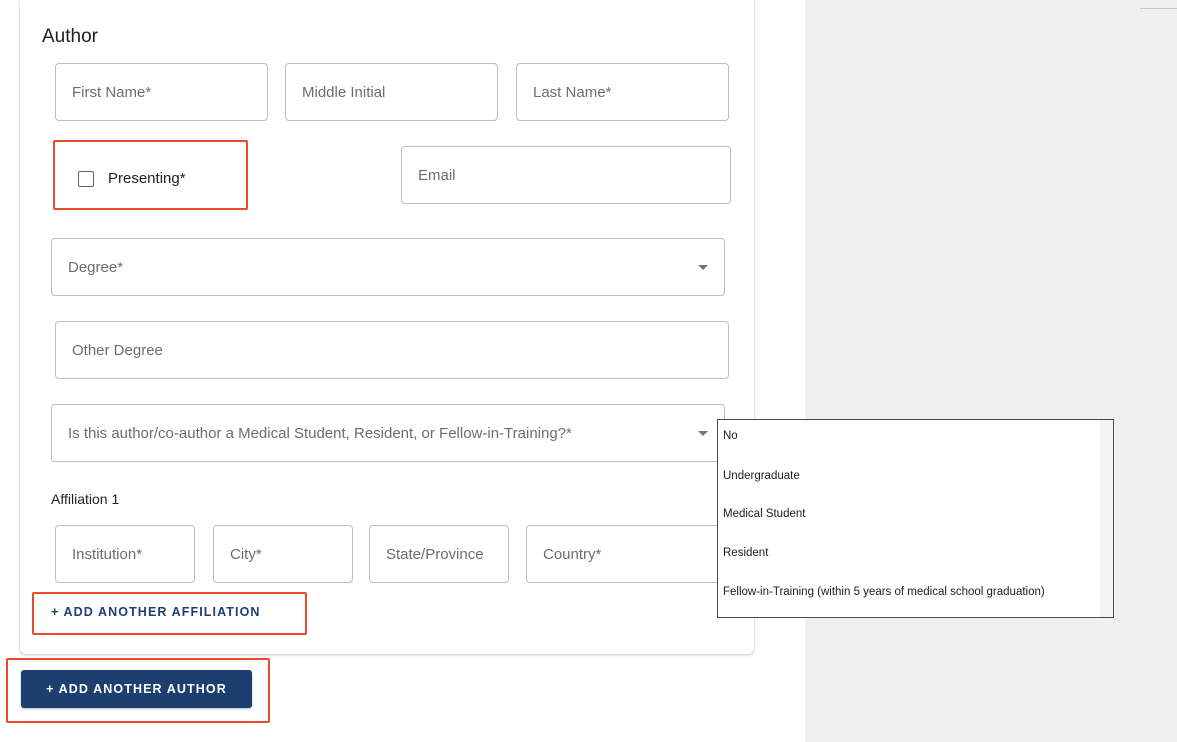 This screenshot has height=742, width=1177. I want to click on affiliation-label: Affiliation 1, so click(85, 499).